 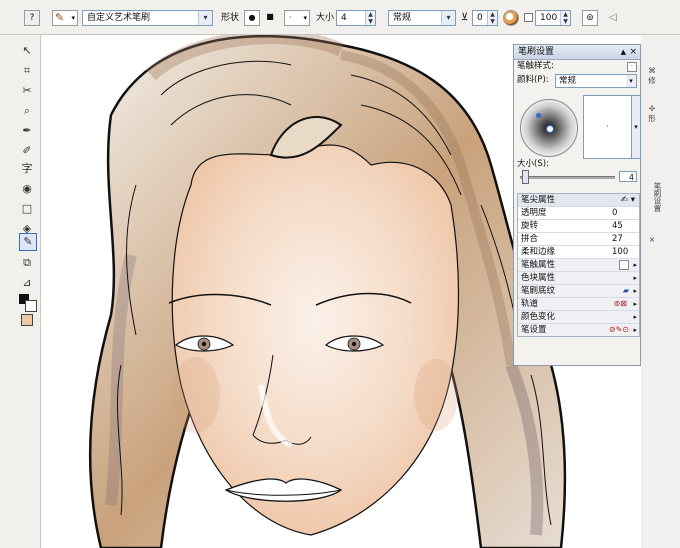 What do you see at coordinates (620, 304) in the screenshot?
I see `orbit-icon: ⊚⊠` at bounding box center [620, 304].